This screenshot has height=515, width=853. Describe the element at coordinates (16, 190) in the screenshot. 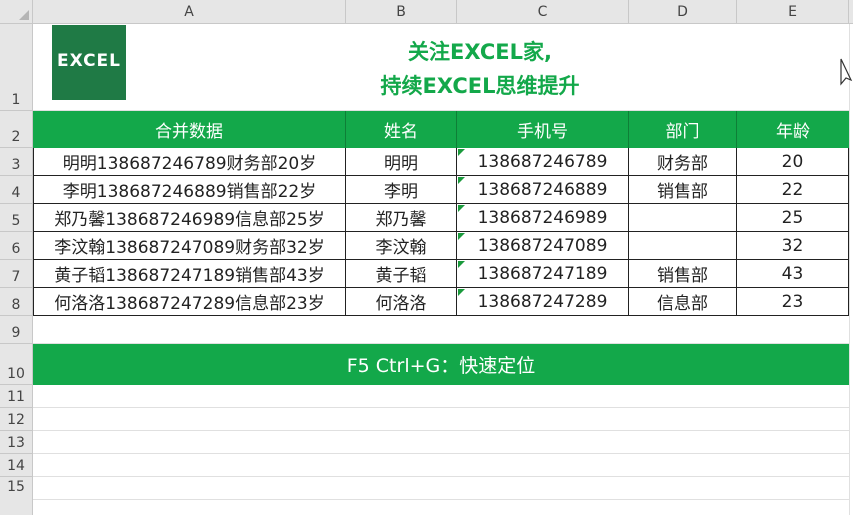

I see `row-header-4: 4` at that location.